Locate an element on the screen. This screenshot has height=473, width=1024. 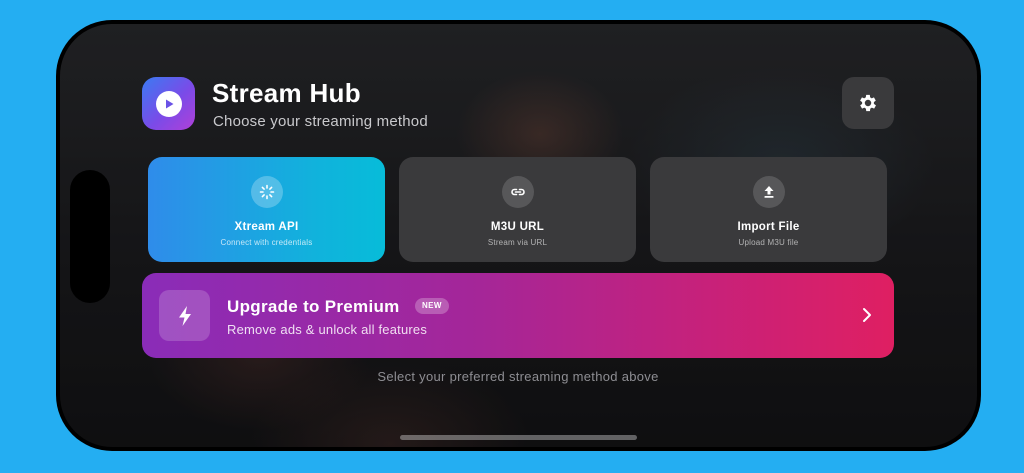
method-label: Import File is located at coordinates (768, 227).